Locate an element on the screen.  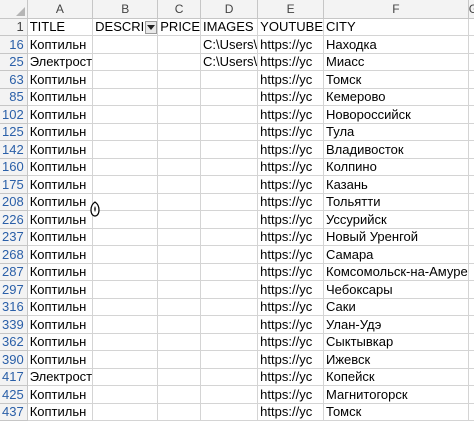
row-number: 25 is located at coordinates (14, 62).